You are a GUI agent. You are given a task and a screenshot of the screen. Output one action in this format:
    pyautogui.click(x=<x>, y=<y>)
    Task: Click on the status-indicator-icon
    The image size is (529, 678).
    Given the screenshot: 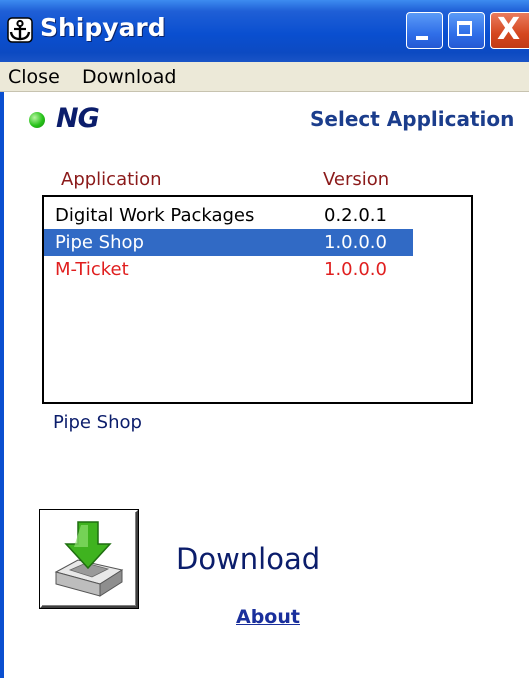 What is the action you would take?
    pyautogui.click(x=37, y=120)
    